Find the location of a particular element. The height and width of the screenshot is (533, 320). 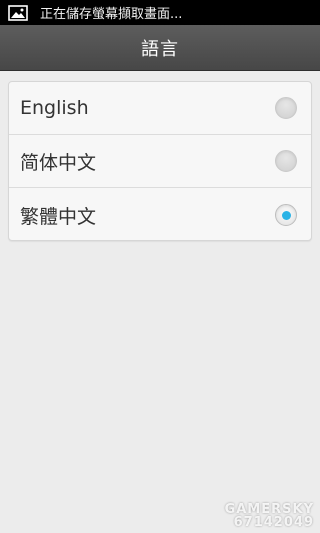

watermark: GAMERSKY 67142049 is located at coordinates (269, 516).